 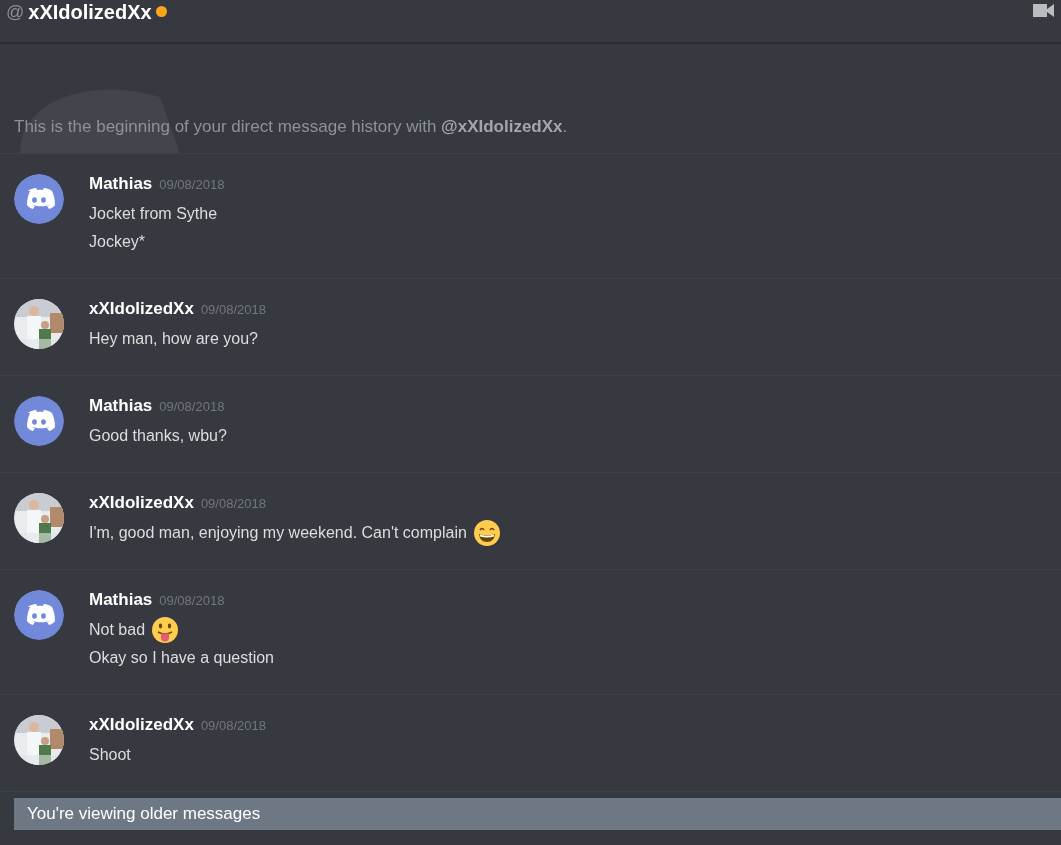 I want to click on video-camera-icon, so click(x=1044, y=10).